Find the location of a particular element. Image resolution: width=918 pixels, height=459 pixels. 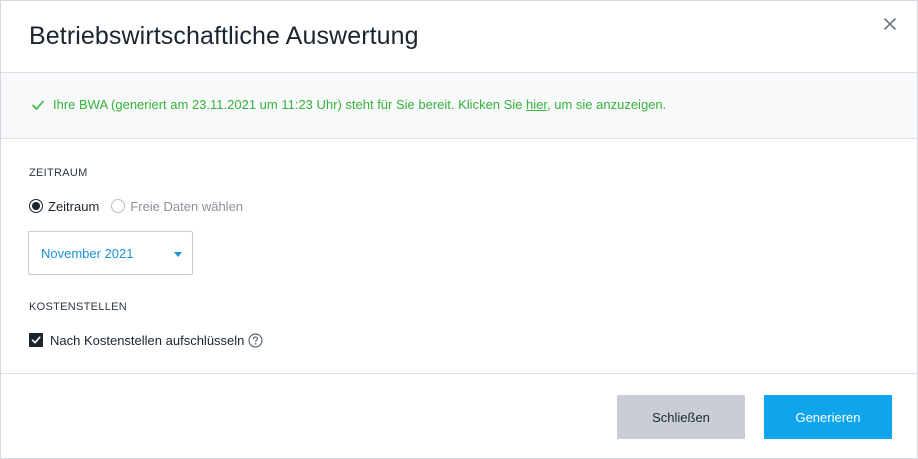

radio-freie-daten: Freie Daten wählen is located at coordinates (177, 206).